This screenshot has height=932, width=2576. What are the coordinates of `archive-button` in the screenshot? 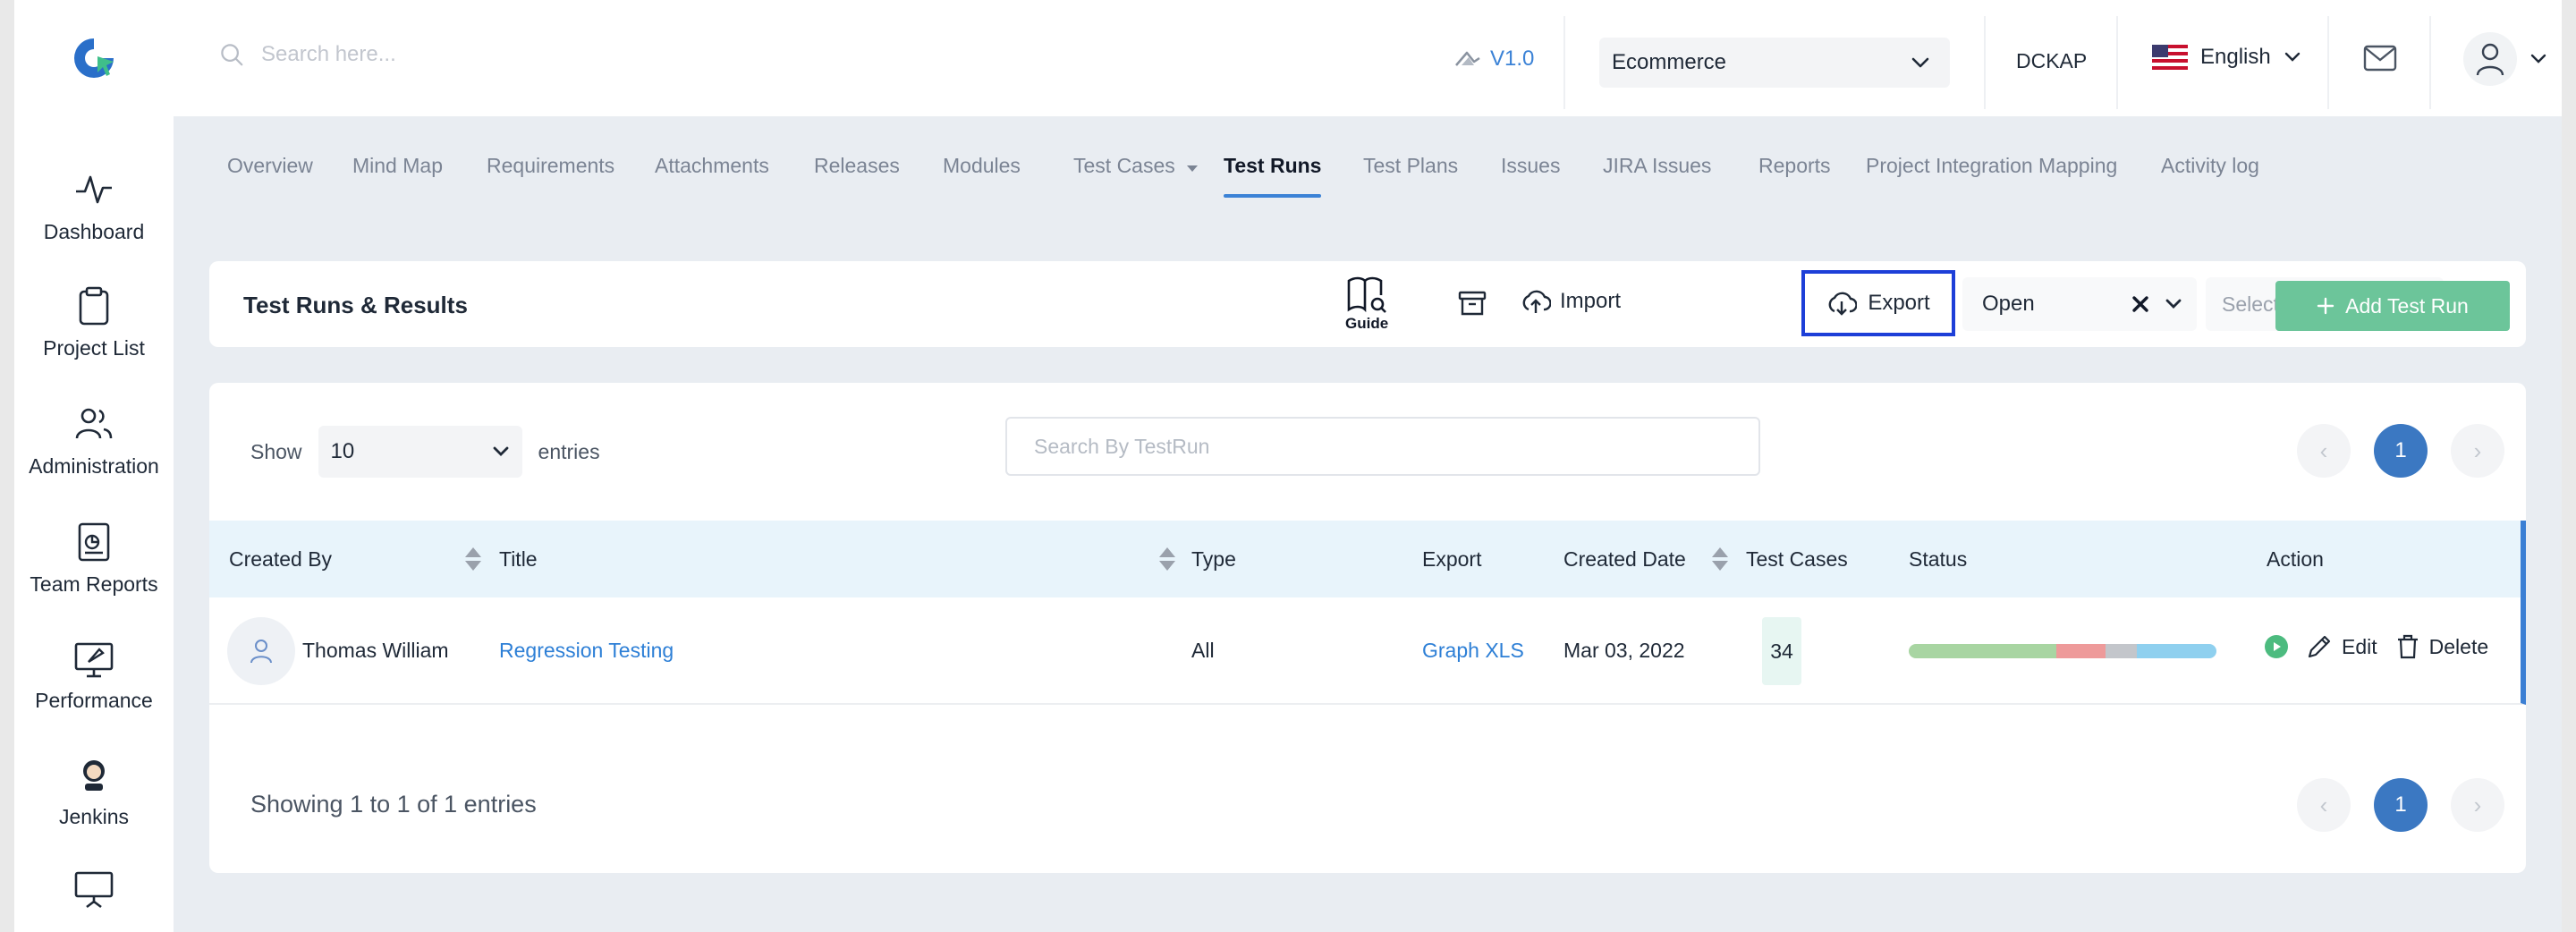 It's located at (1472, 305).